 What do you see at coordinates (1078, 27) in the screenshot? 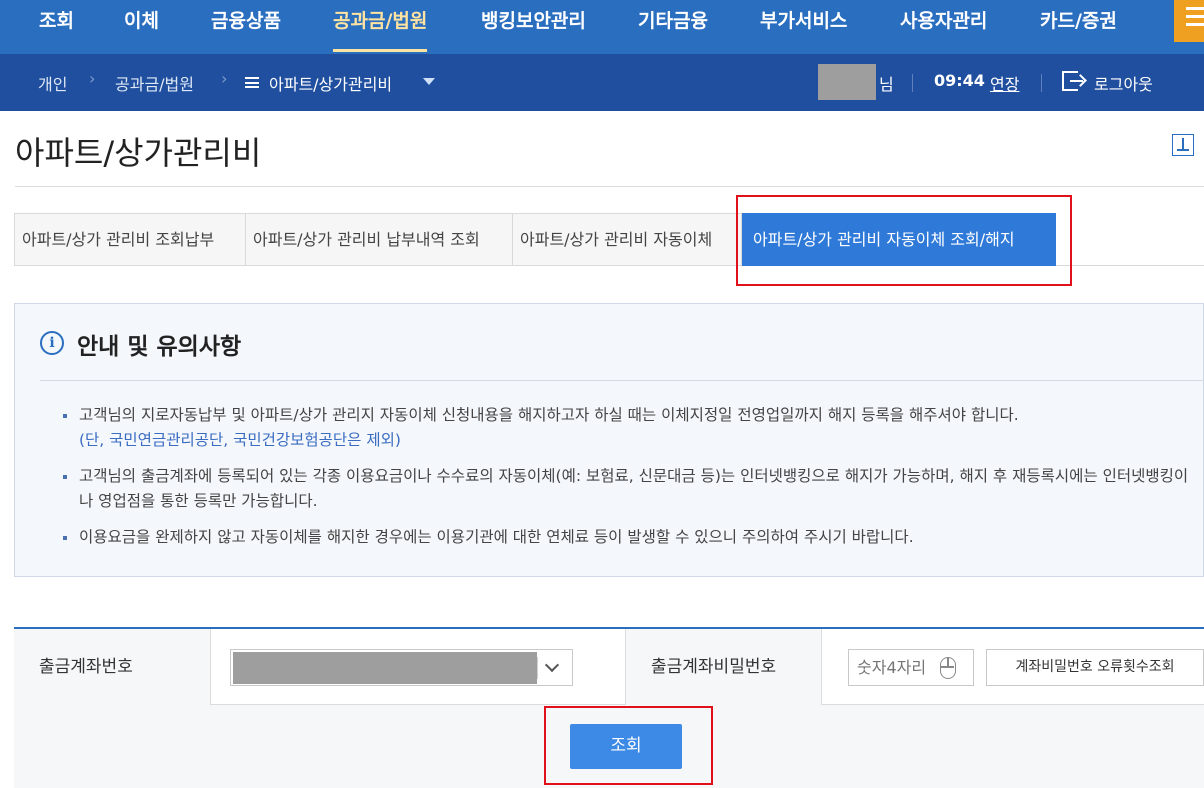
I see `nav-item-card-securities: 카드/증권` at bounding box center [1078, 27].